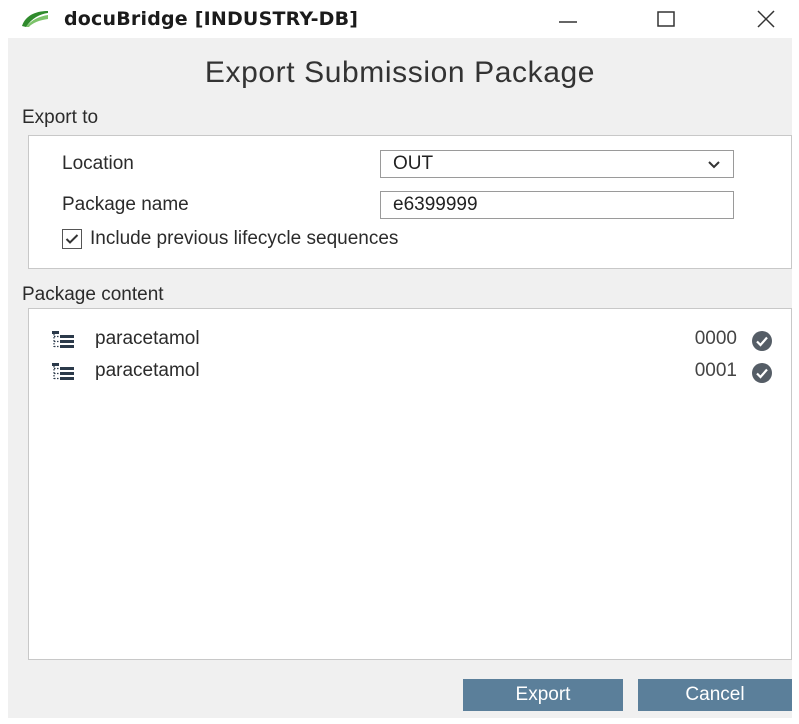  Describe the element at coordinates (715, 338) in the screenshot. I see `package-item-sequence: 0000` at that location.